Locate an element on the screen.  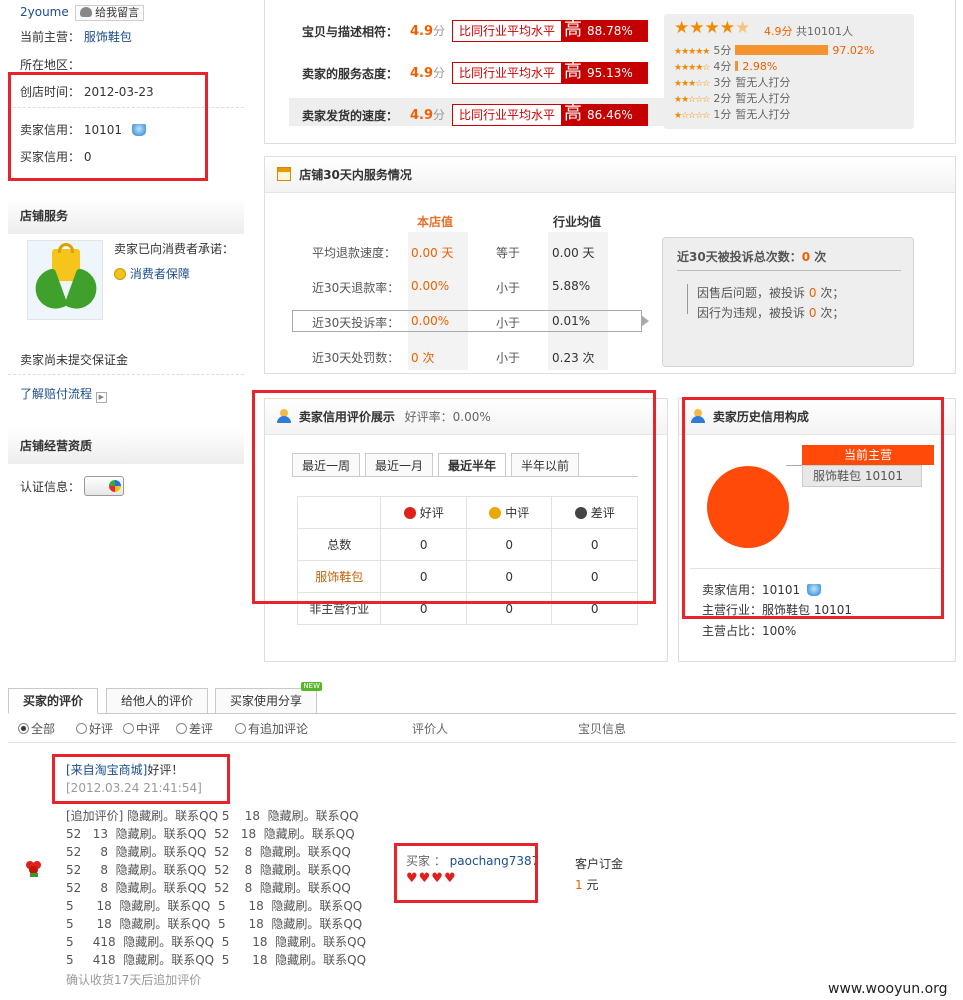
col-industry-header: 行业均值 is located at coordinates (577, 222).